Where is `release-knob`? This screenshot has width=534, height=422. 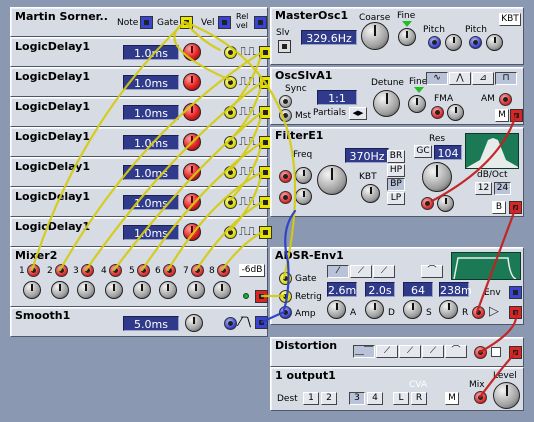 release-knob is located at coordinates (448, 309).